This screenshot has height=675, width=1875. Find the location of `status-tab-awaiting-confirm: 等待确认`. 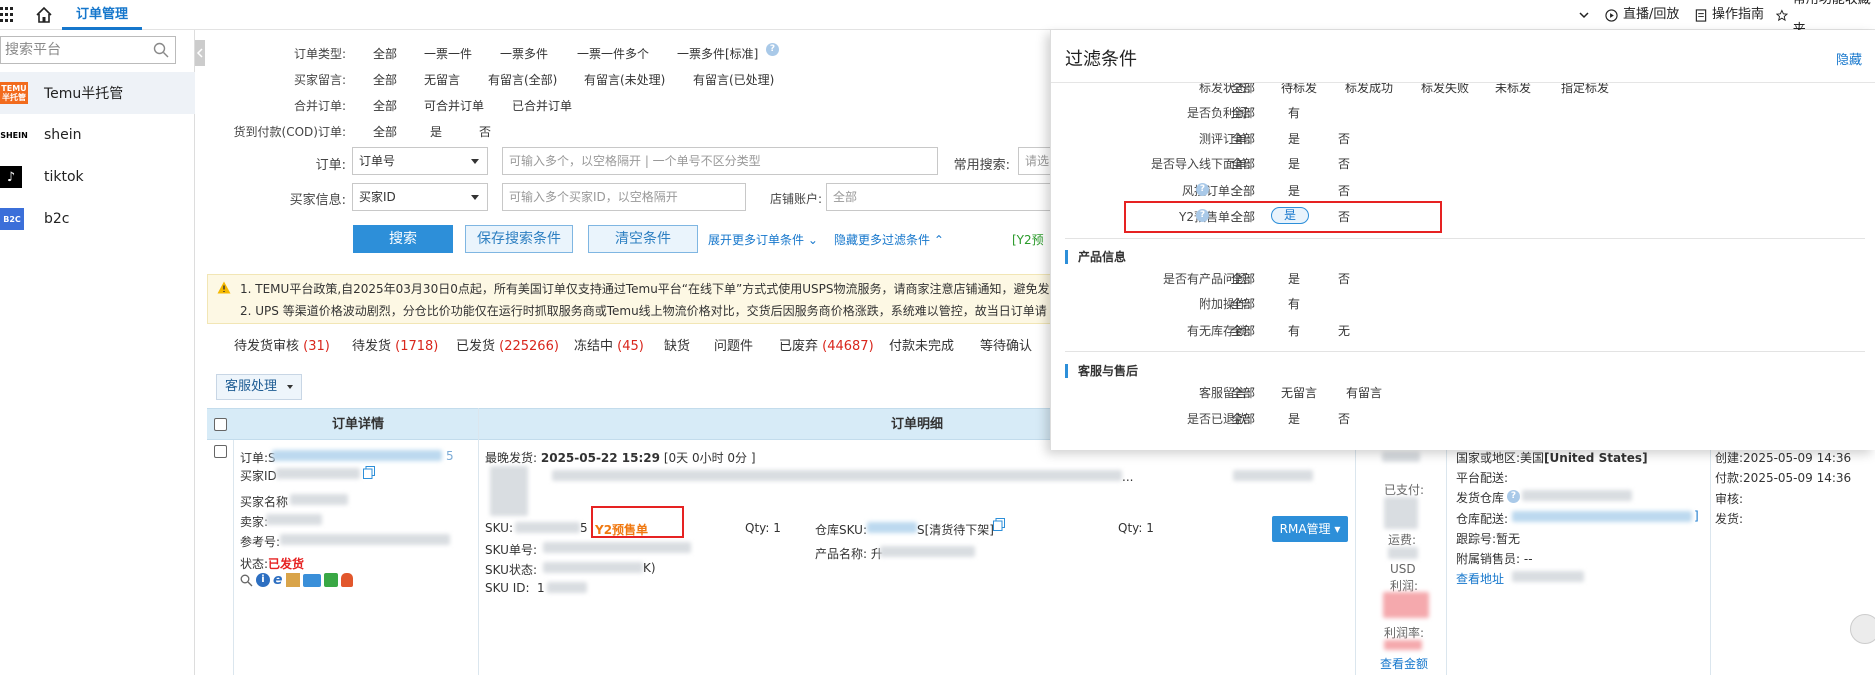

status-tab-awaiting-confirm: 等待确认 is located at coordinates (1006, 344).